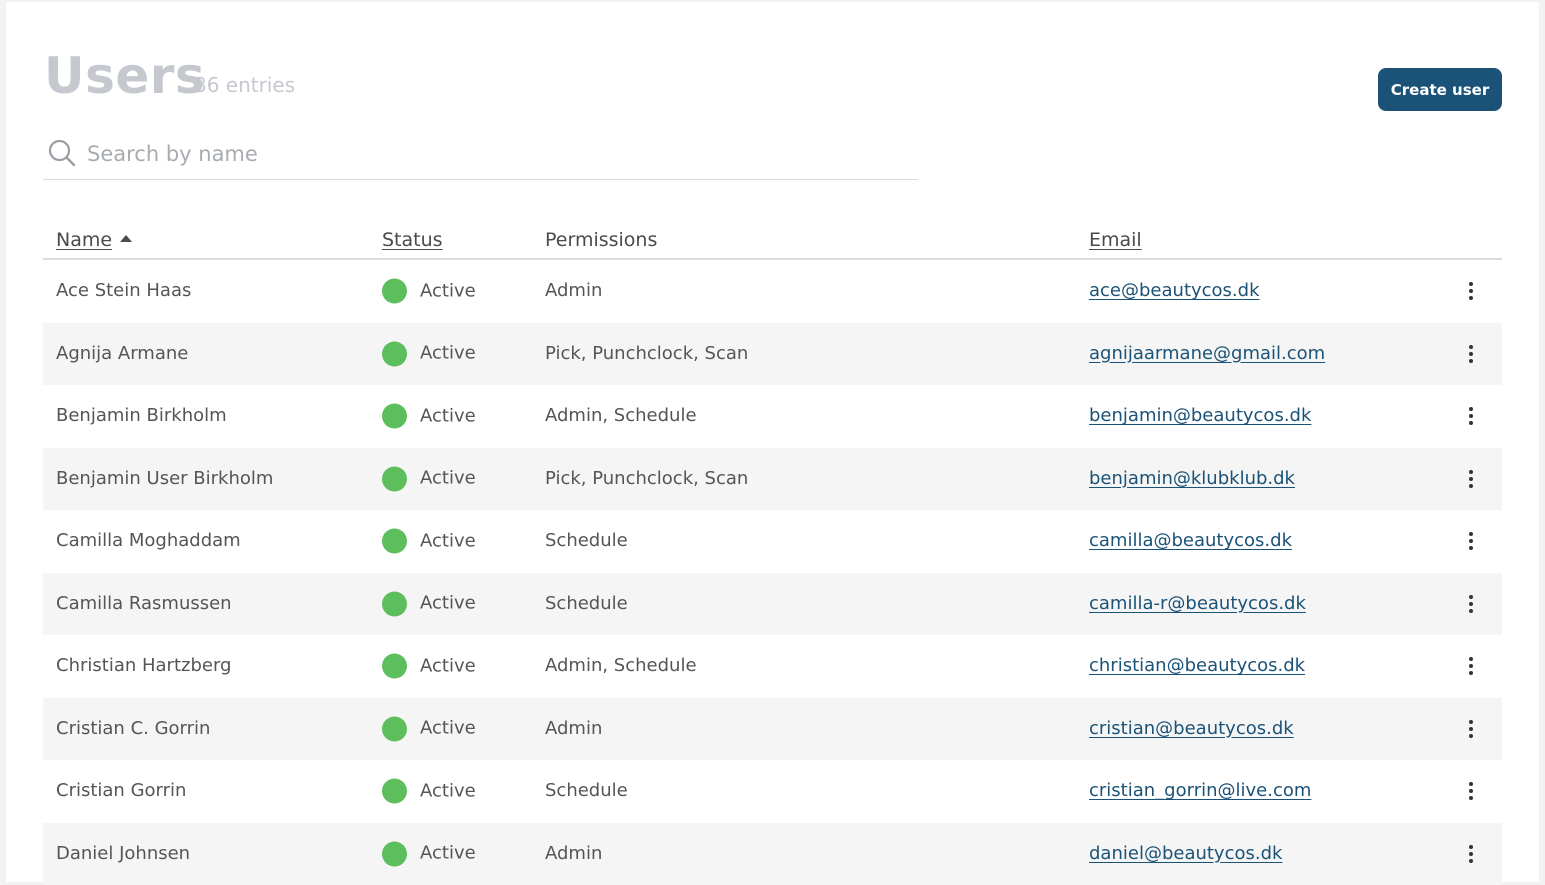 The image size is (1545, 885). I want to click on user-name: Camilla Moghaddam, so click(148, 541).